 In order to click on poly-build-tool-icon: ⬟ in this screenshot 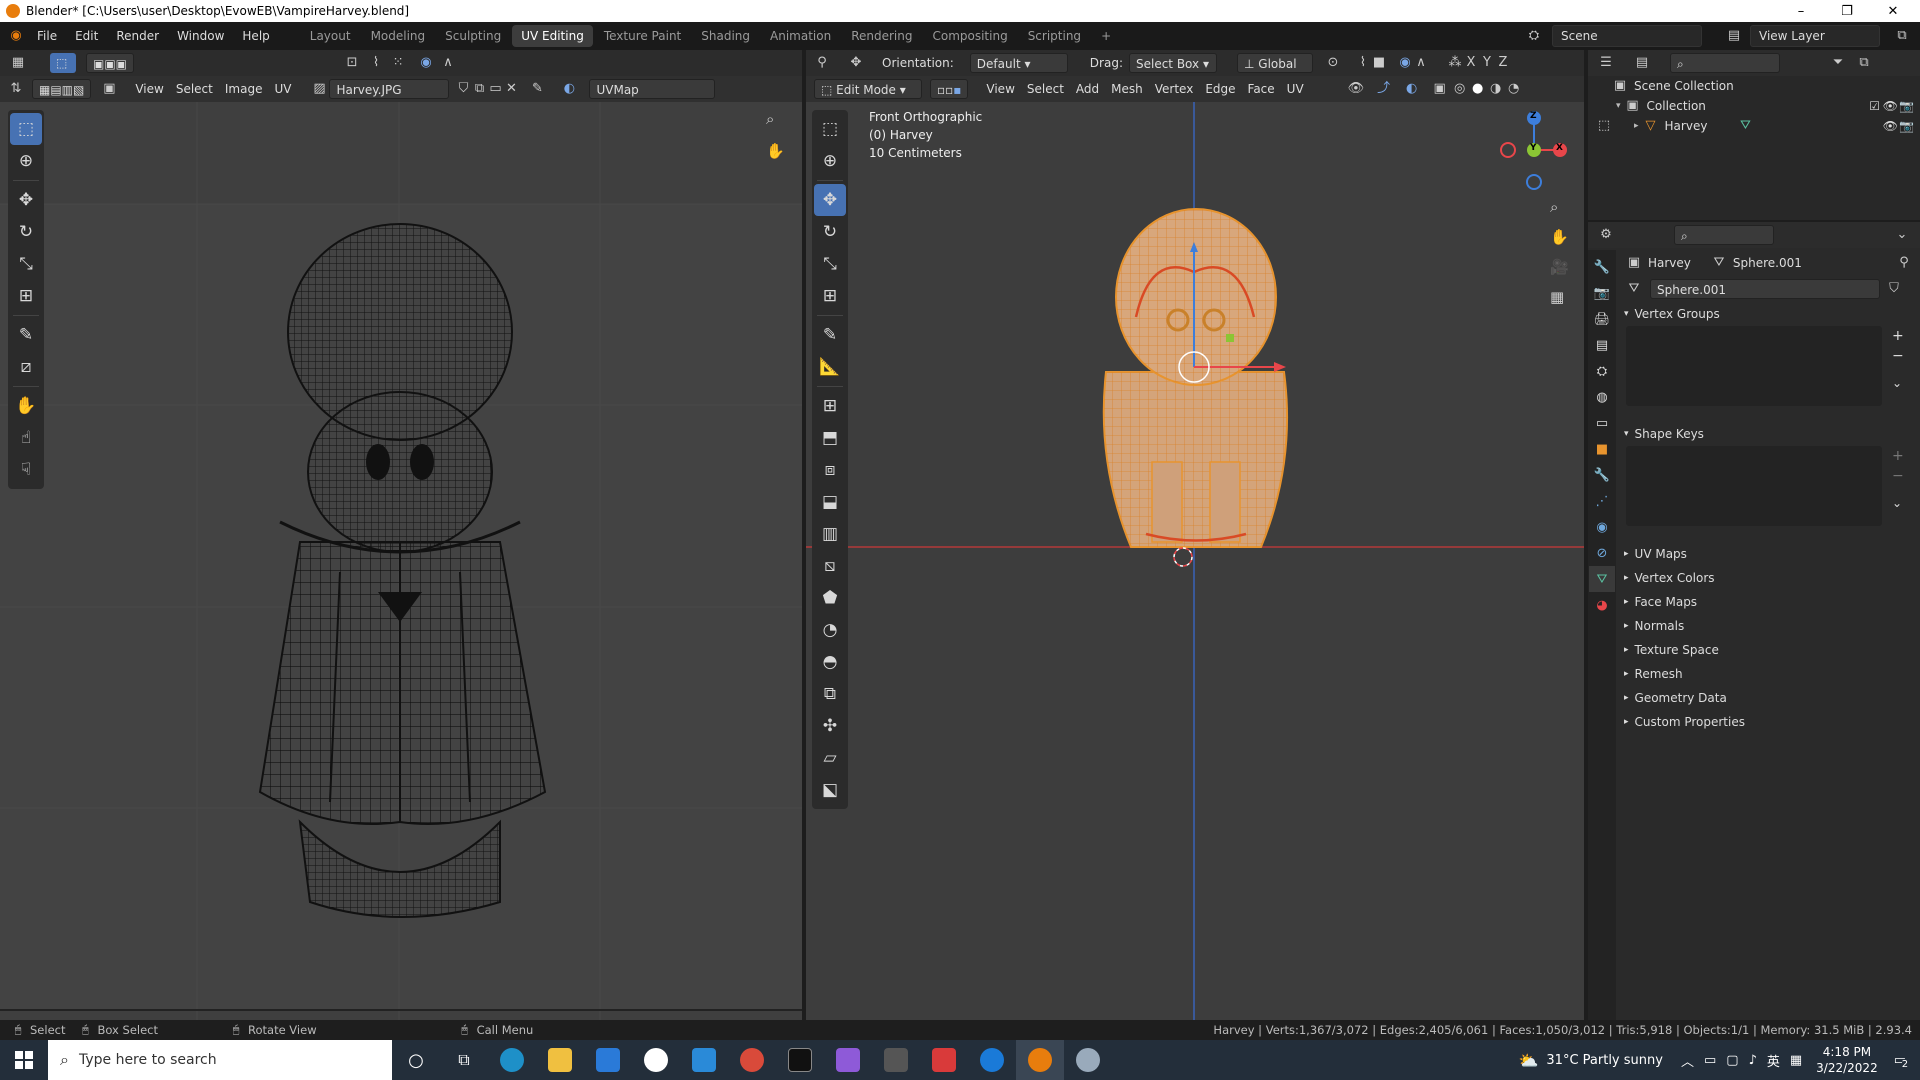, I will do `click(830, 598)`.